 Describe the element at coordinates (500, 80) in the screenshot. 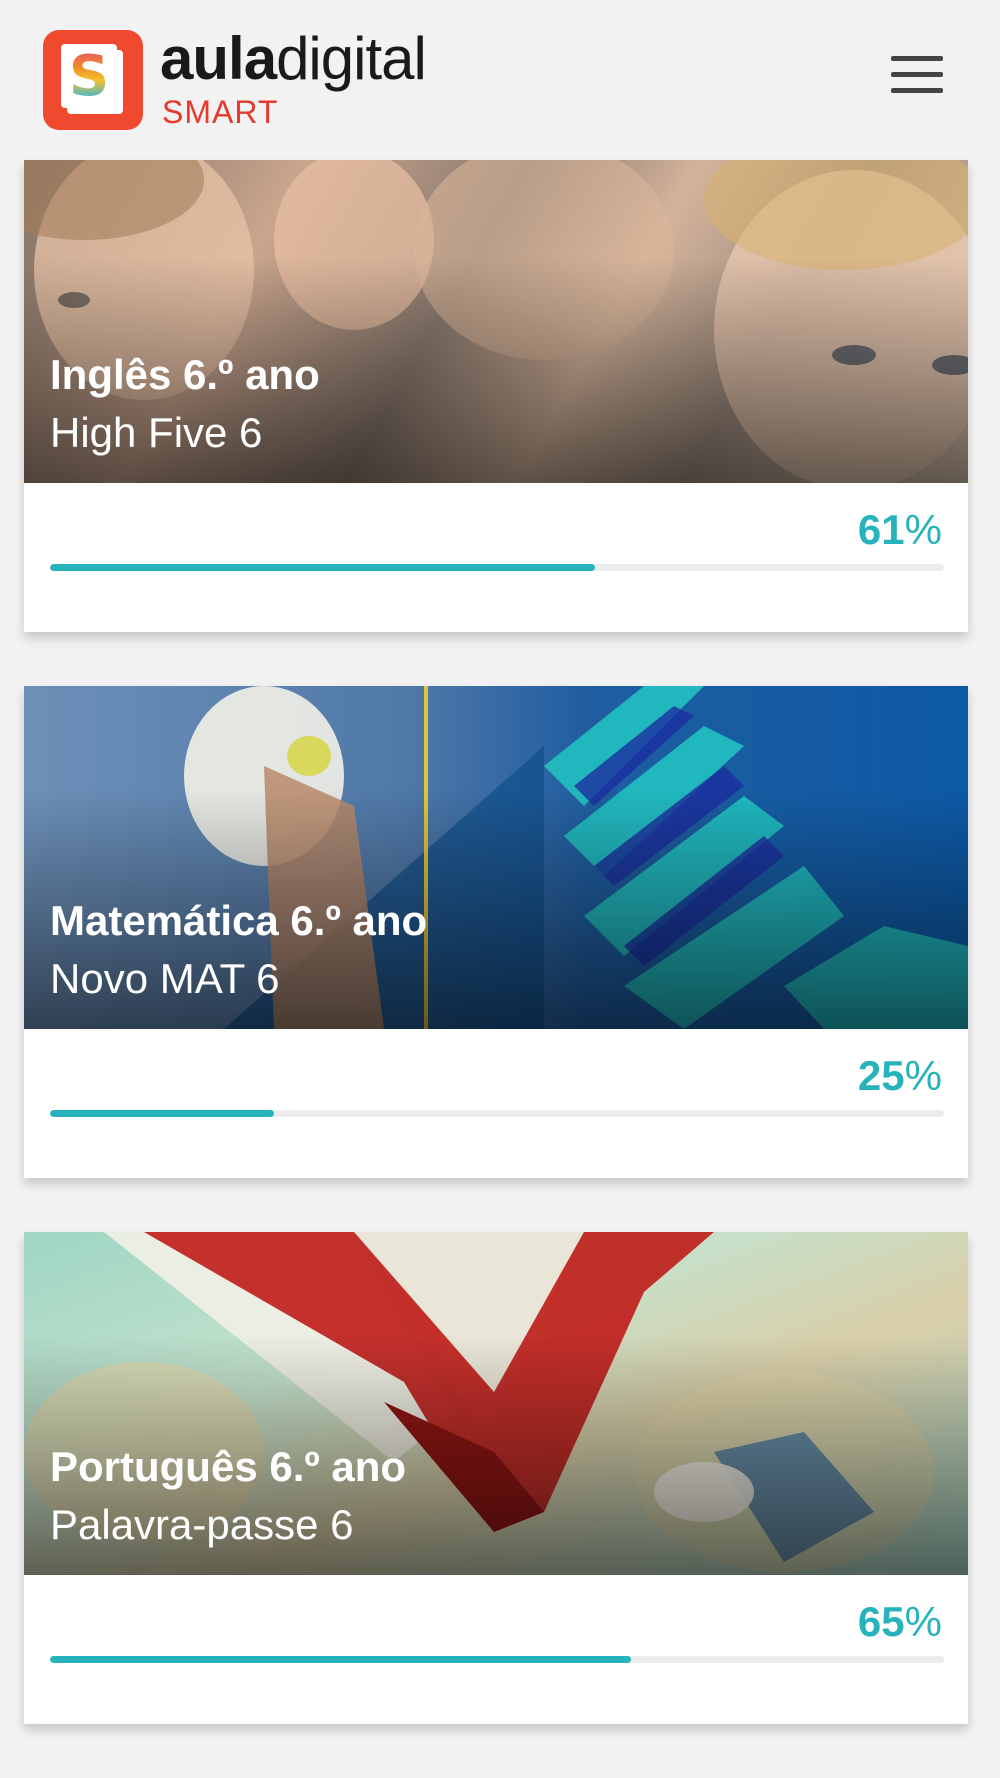

I see `app-header: S auladigital SMART` at that location.